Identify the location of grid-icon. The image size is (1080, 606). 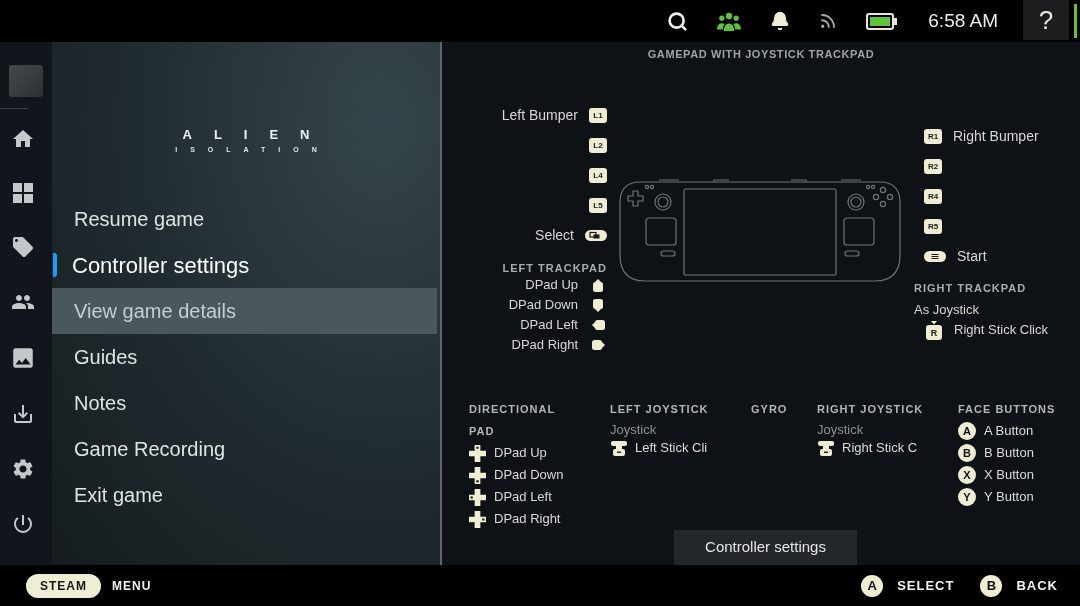
(23, 193).